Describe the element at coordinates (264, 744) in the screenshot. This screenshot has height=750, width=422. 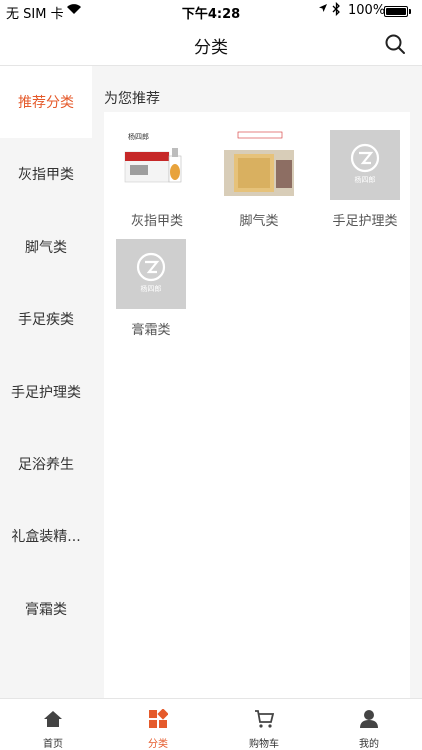
I see `tab-label: 购物车` at that location.